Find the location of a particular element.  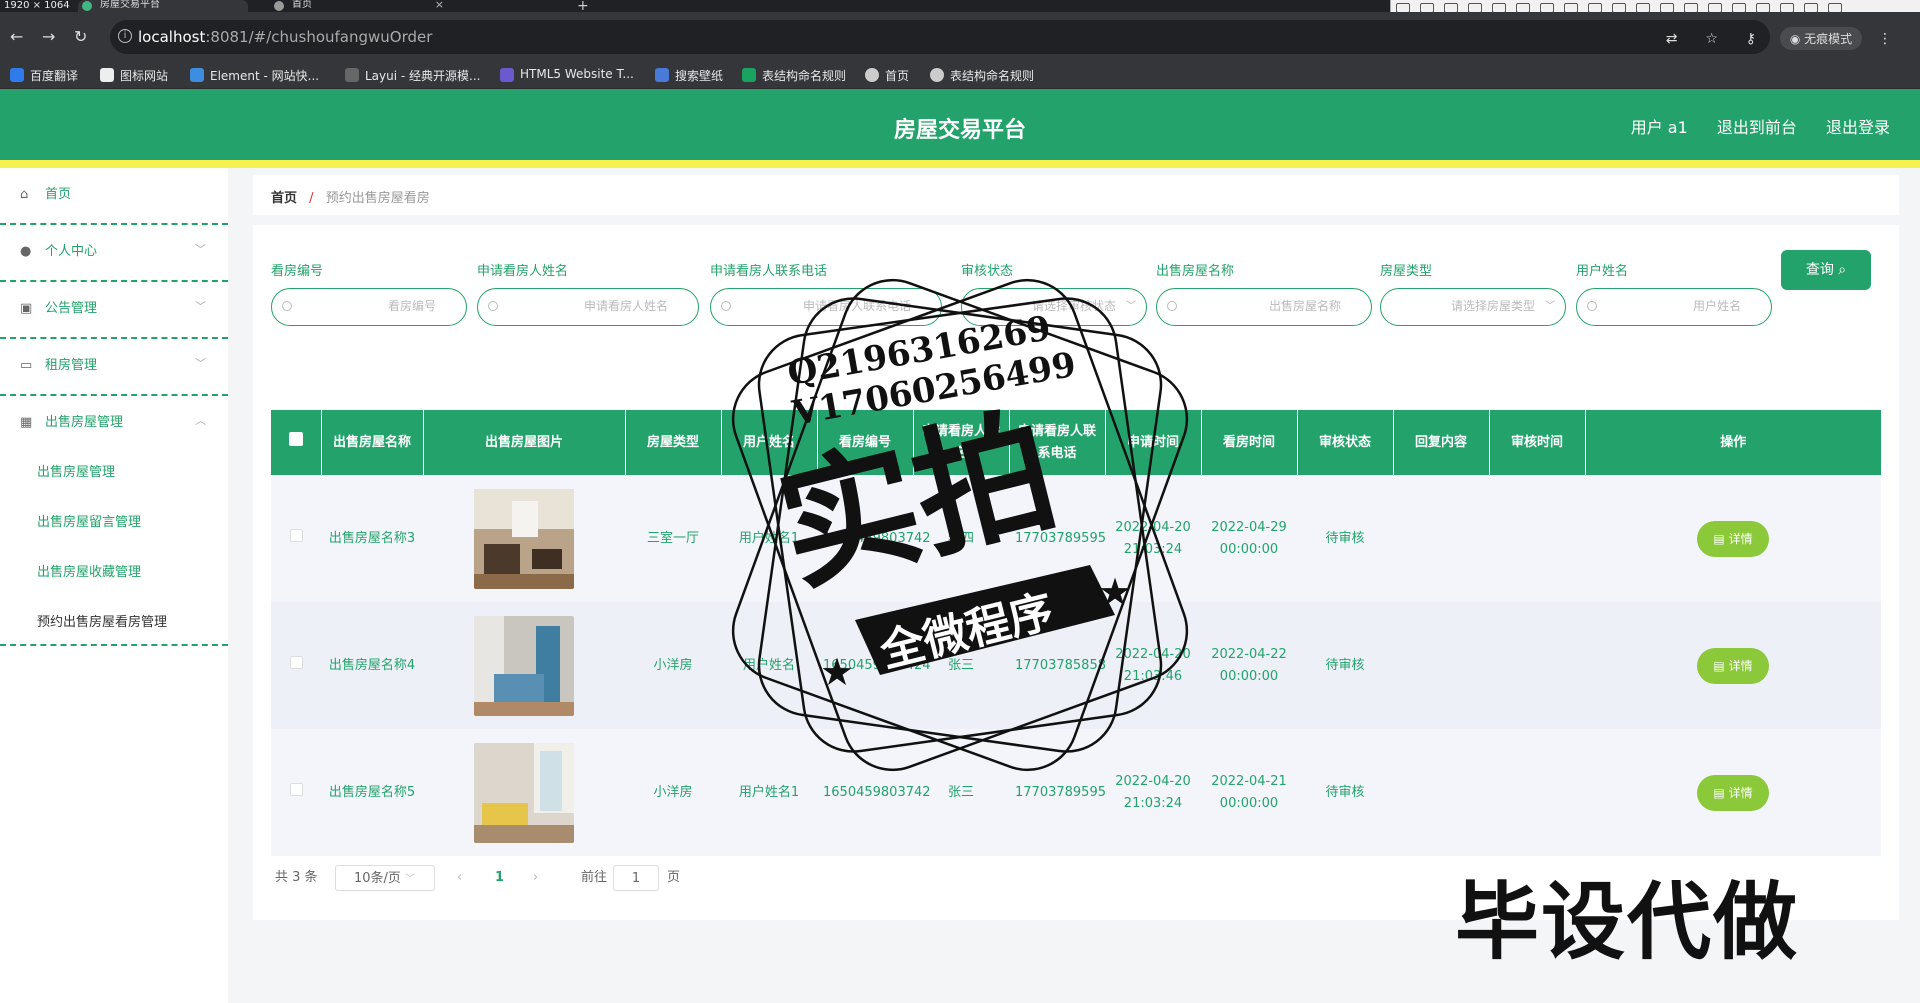

filter-label-house-type: 房屋类型 is located at coordinates (1406, 271).